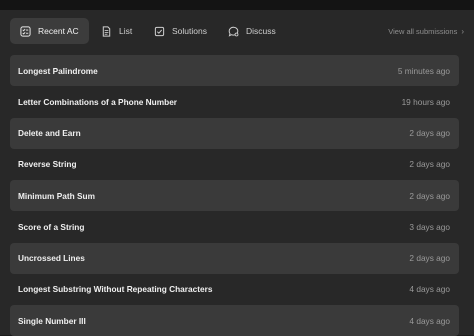 This screenshot has width=474, height=336. I want to click on tab-recent-ac: Recent AC, so click(49, 31).